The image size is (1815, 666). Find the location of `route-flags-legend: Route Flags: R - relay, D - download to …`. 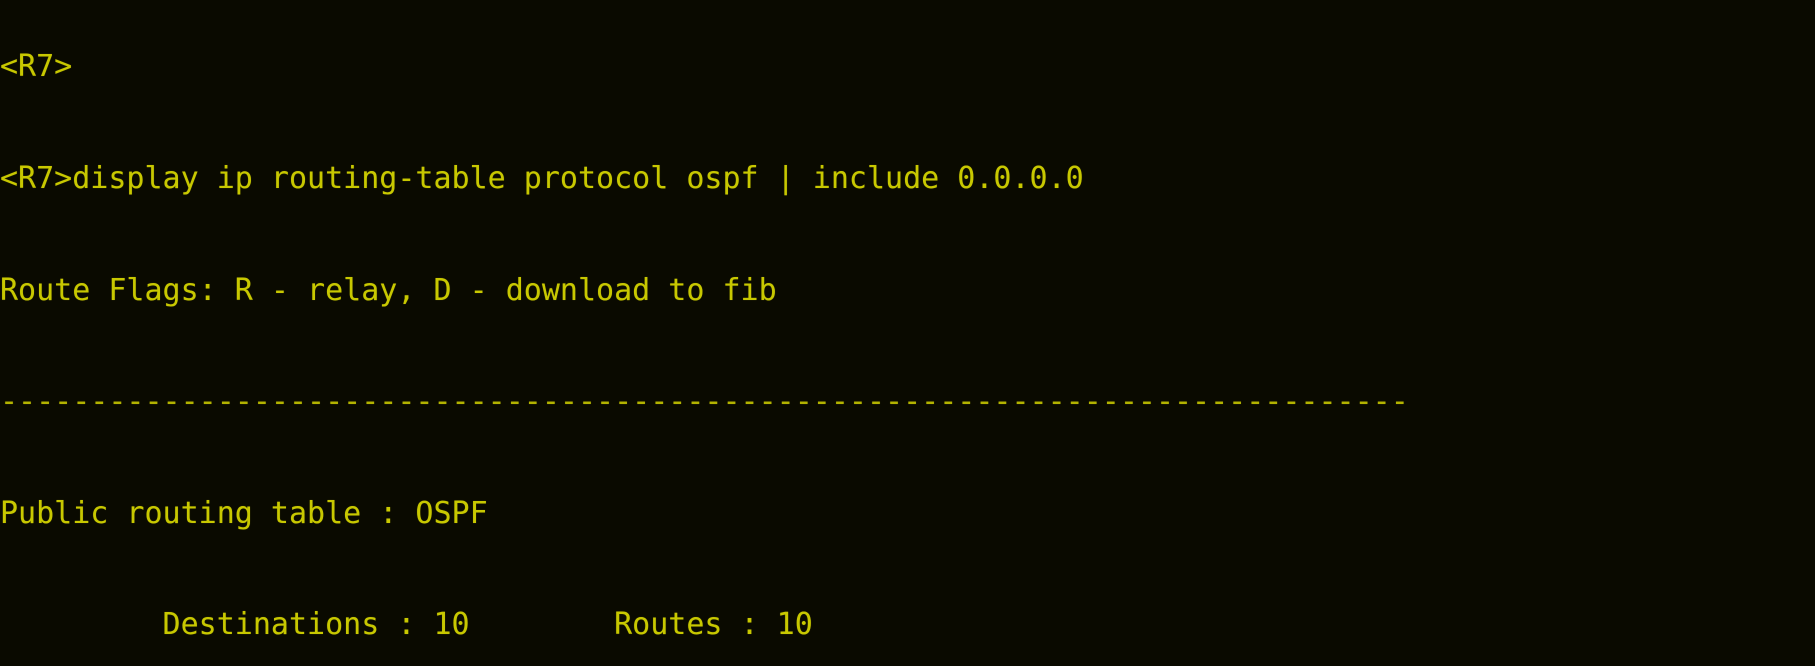

route-flags-legend: Route Flags: R - relay, D - download to … is located at coordinates (388, 290).